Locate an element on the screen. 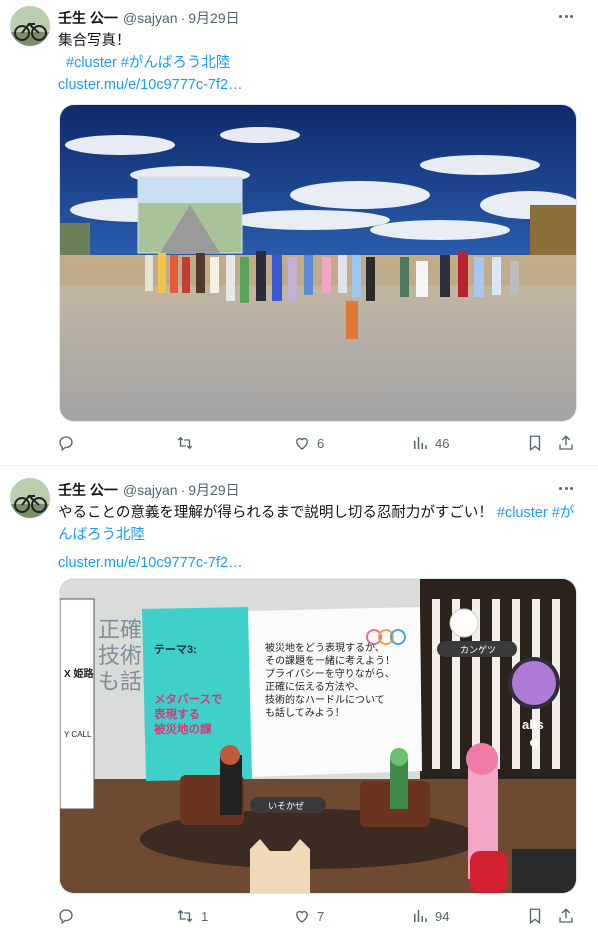 Image resolution: width=598 pixels, height=930 pixels. retweet-button: 1 is located at coordinates (191, 916).